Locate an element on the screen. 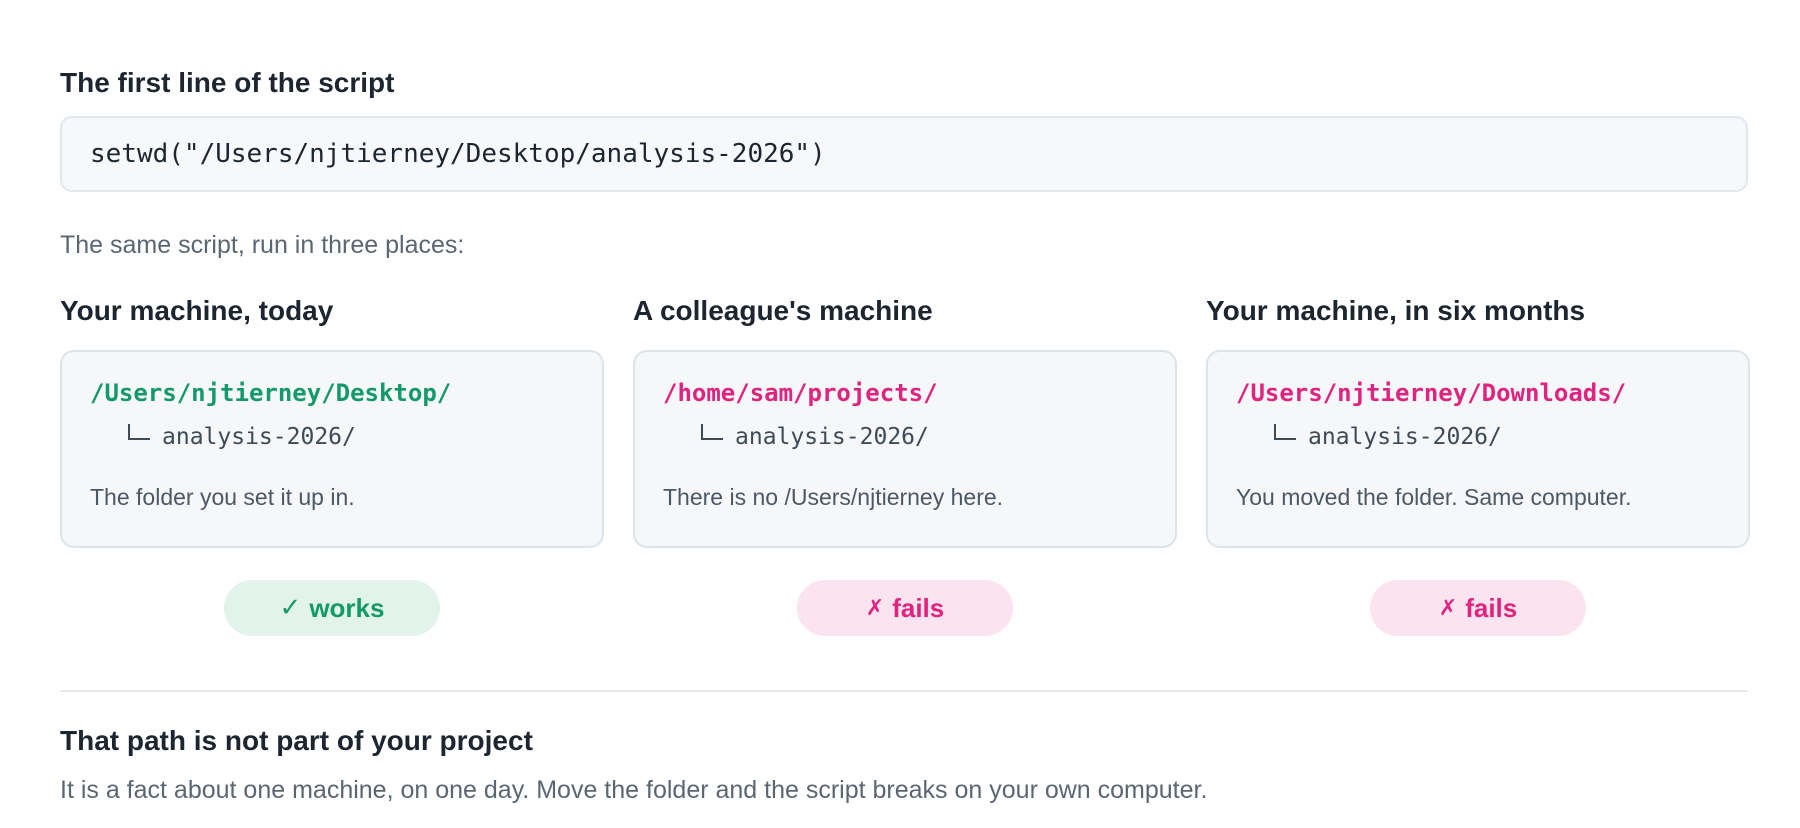  scenario-note: The folder you set it up in. is located at coordinates (222, 497).